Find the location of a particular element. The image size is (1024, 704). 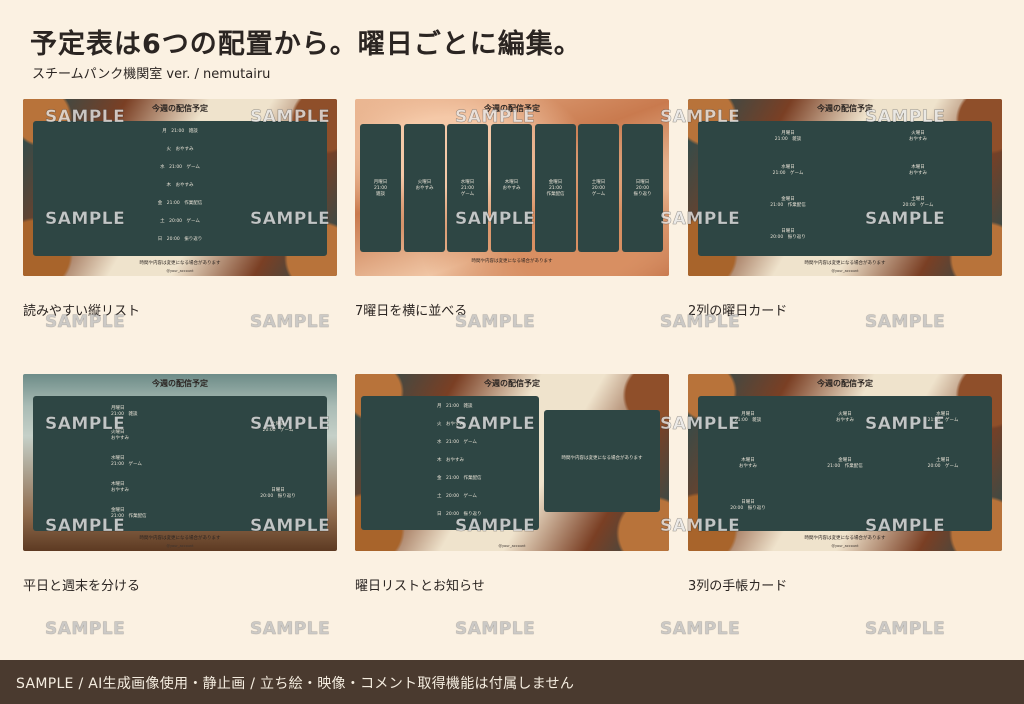

notice-panel: 時間や内容は変更になる場合があります is located at coordinates (602, 461).